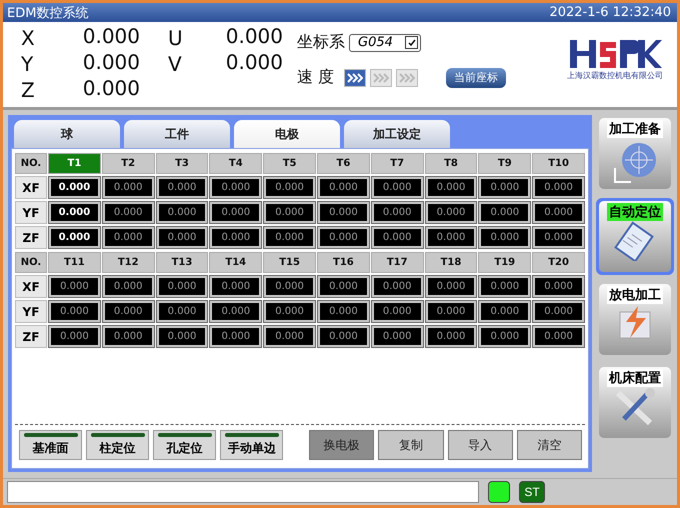  Describe the element at coordinates (118, 445) in the screenshot. I see `mode-button: 柱定位` at that location.